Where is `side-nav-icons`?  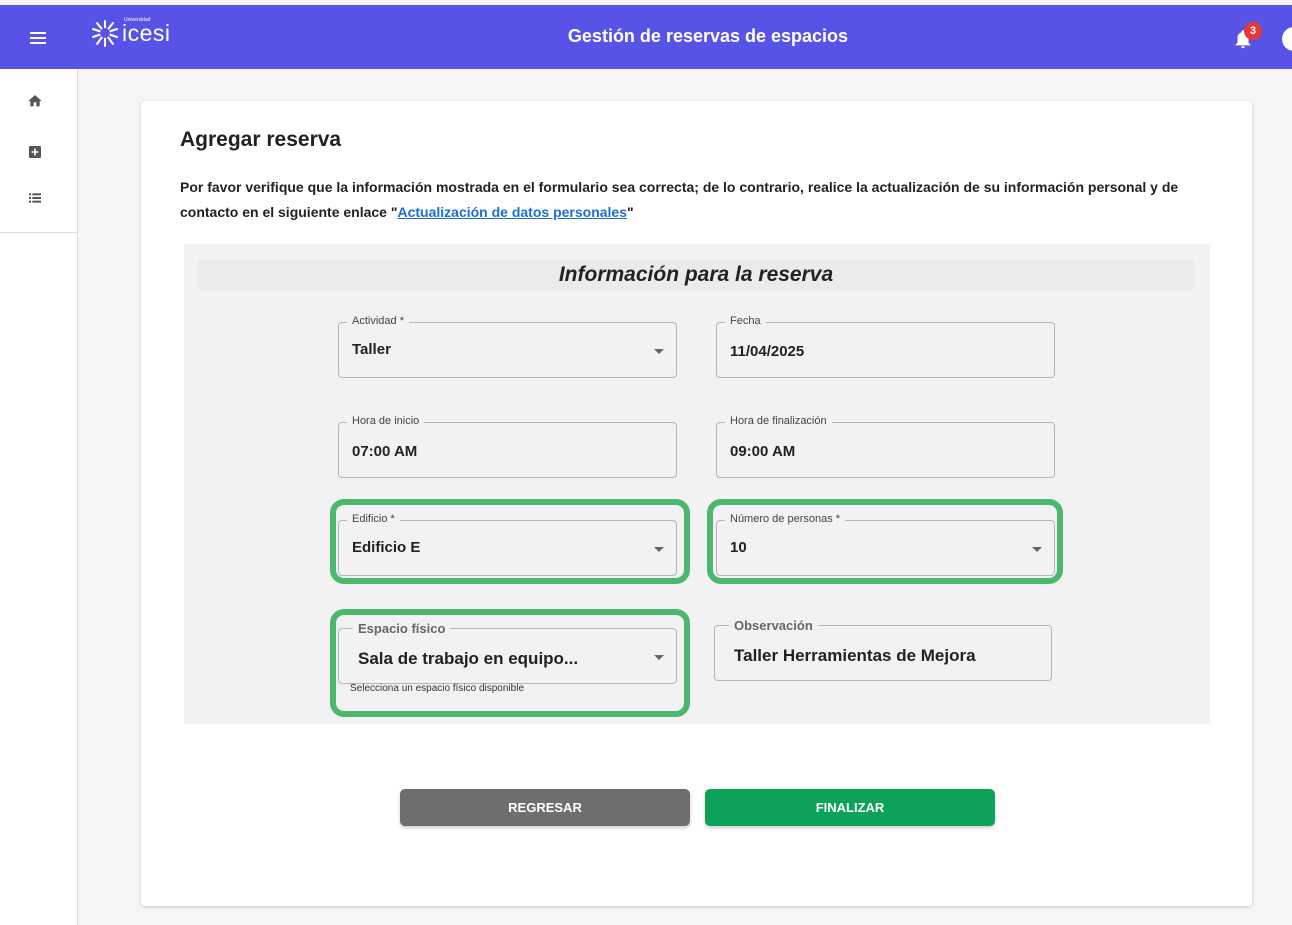 side-nav-icons is located at coordinates (39, 151).